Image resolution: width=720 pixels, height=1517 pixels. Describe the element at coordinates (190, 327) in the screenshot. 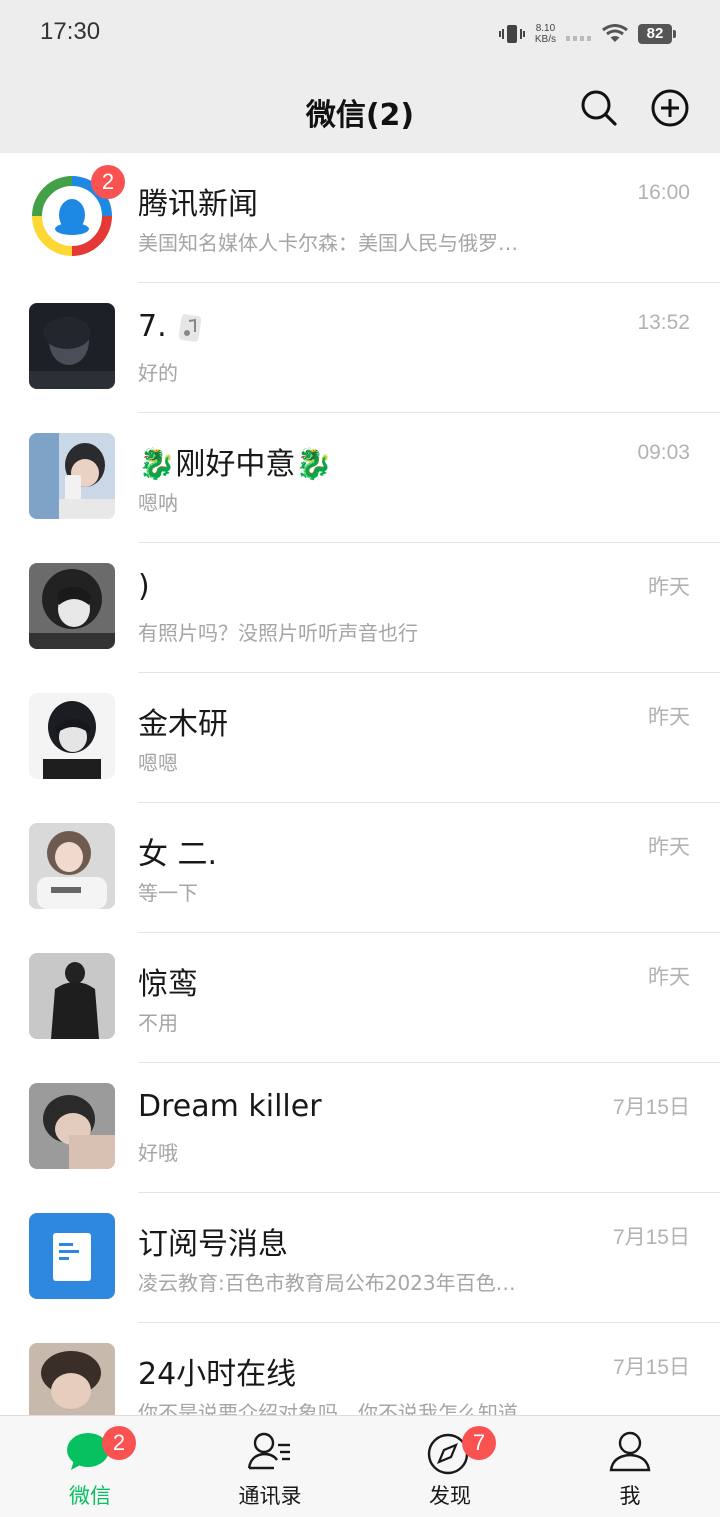

I see `music-note-icon` at that location.